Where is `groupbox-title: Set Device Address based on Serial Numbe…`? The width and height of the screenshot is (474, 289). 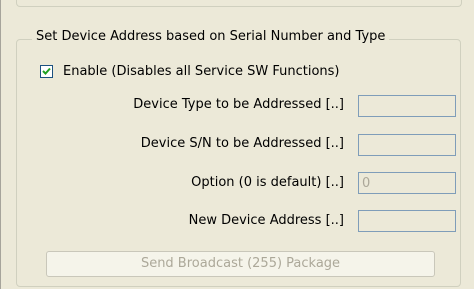
groupbox-title: Set Device Address based on Serial Numbe… is located at coordinates (211, 36).